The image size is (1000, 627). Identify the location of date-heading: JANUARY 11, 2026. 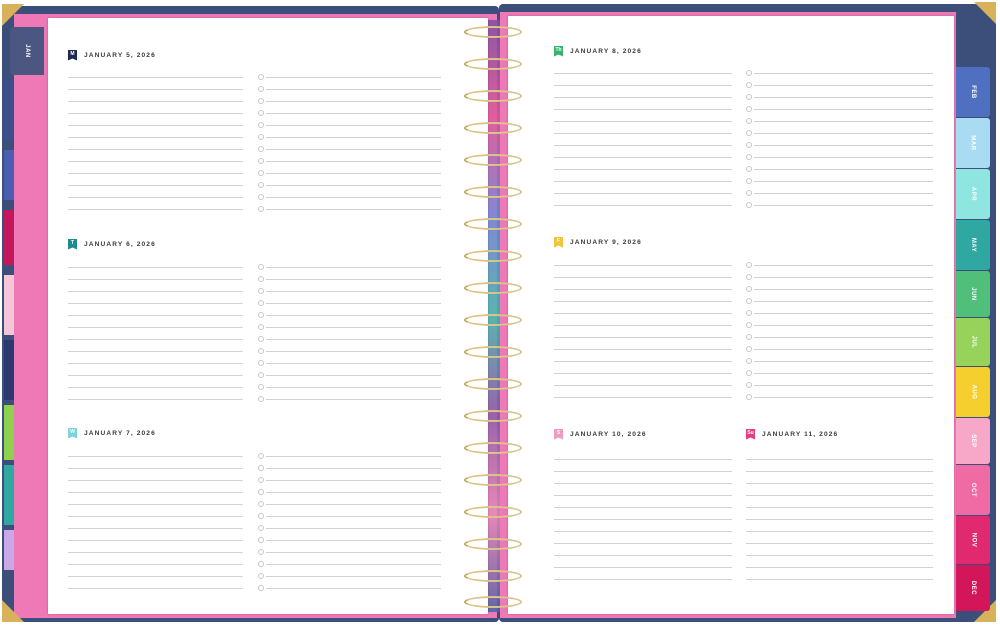
(800, 434).